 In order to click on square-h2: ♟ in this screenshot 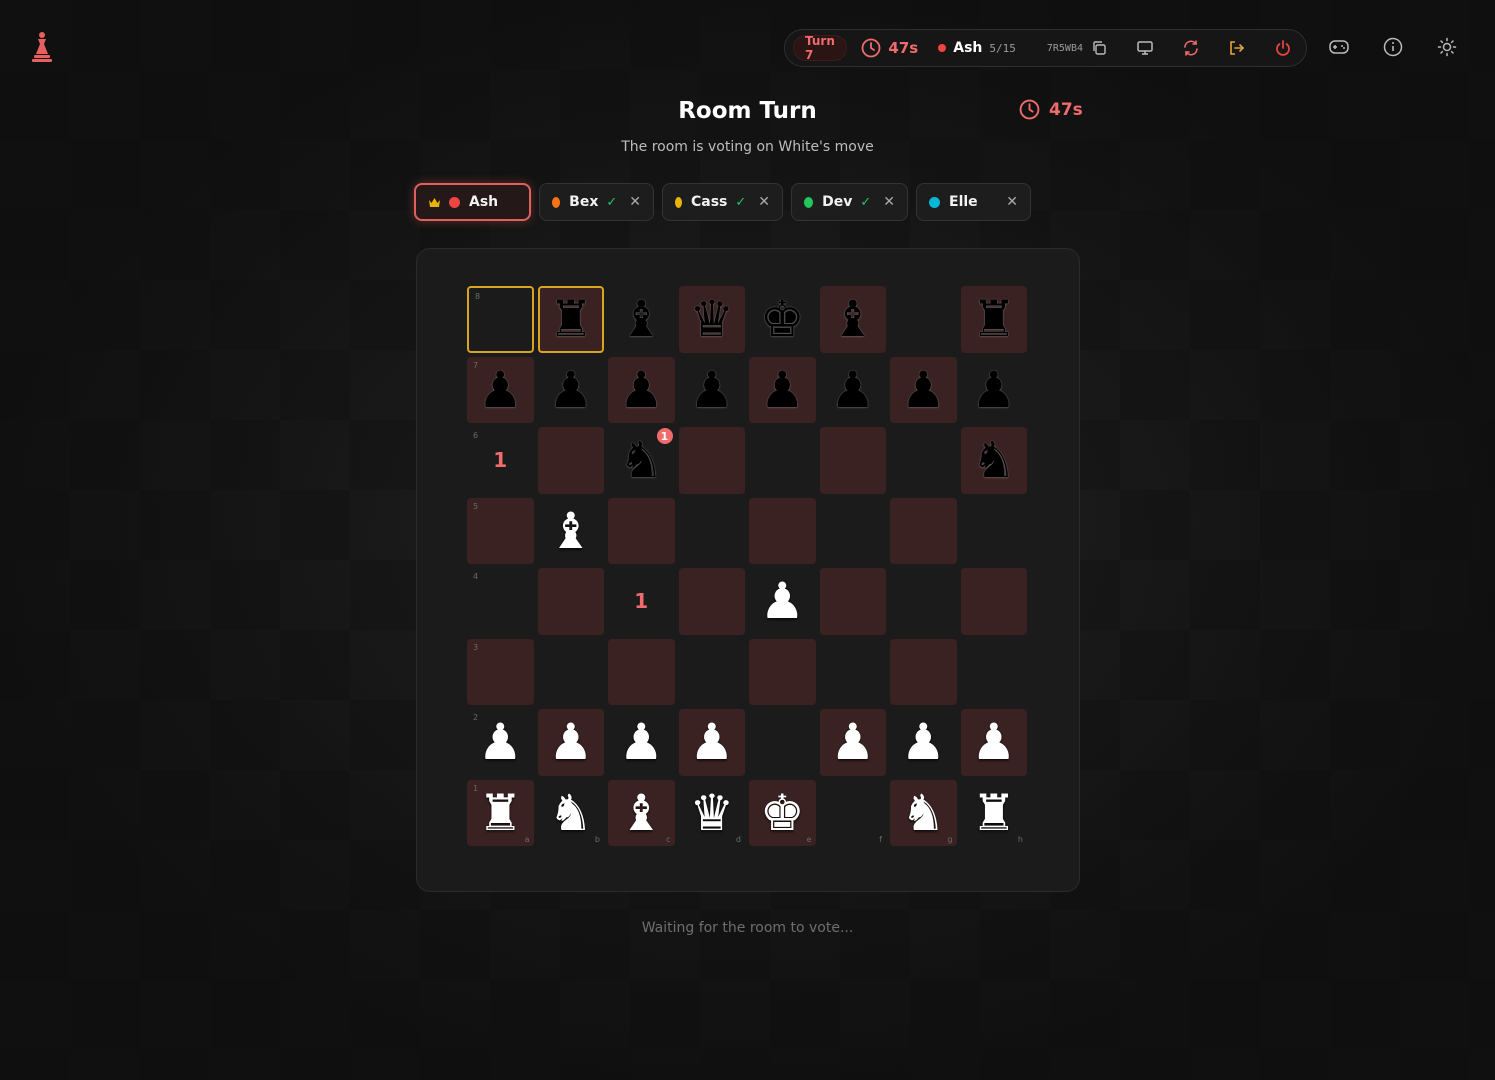, I will do `click(993, 742)`.